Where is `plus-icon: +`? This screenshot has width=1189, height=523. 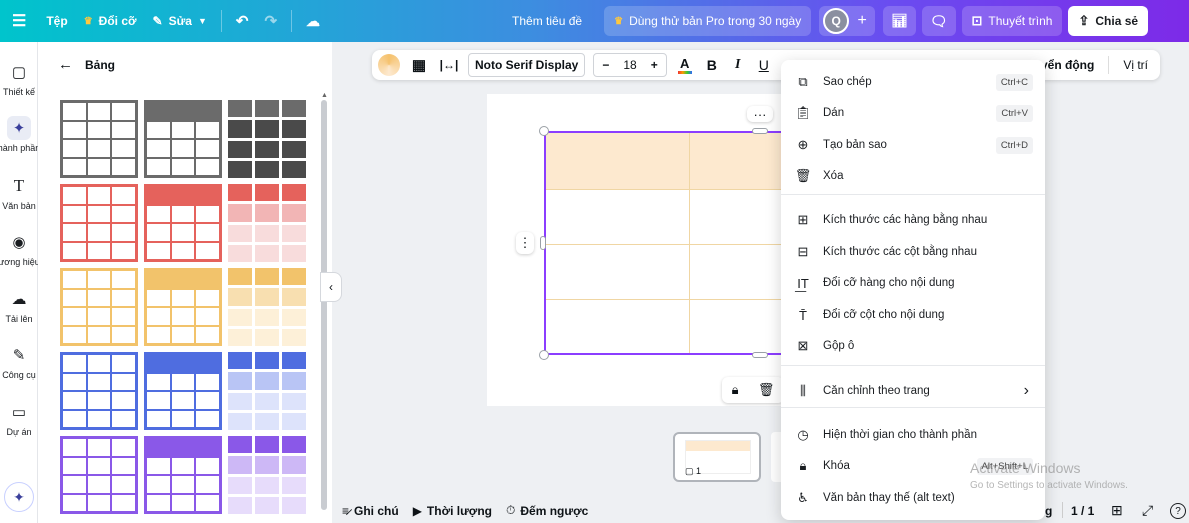
plus-icon: + is located at coordinates (862, 21).